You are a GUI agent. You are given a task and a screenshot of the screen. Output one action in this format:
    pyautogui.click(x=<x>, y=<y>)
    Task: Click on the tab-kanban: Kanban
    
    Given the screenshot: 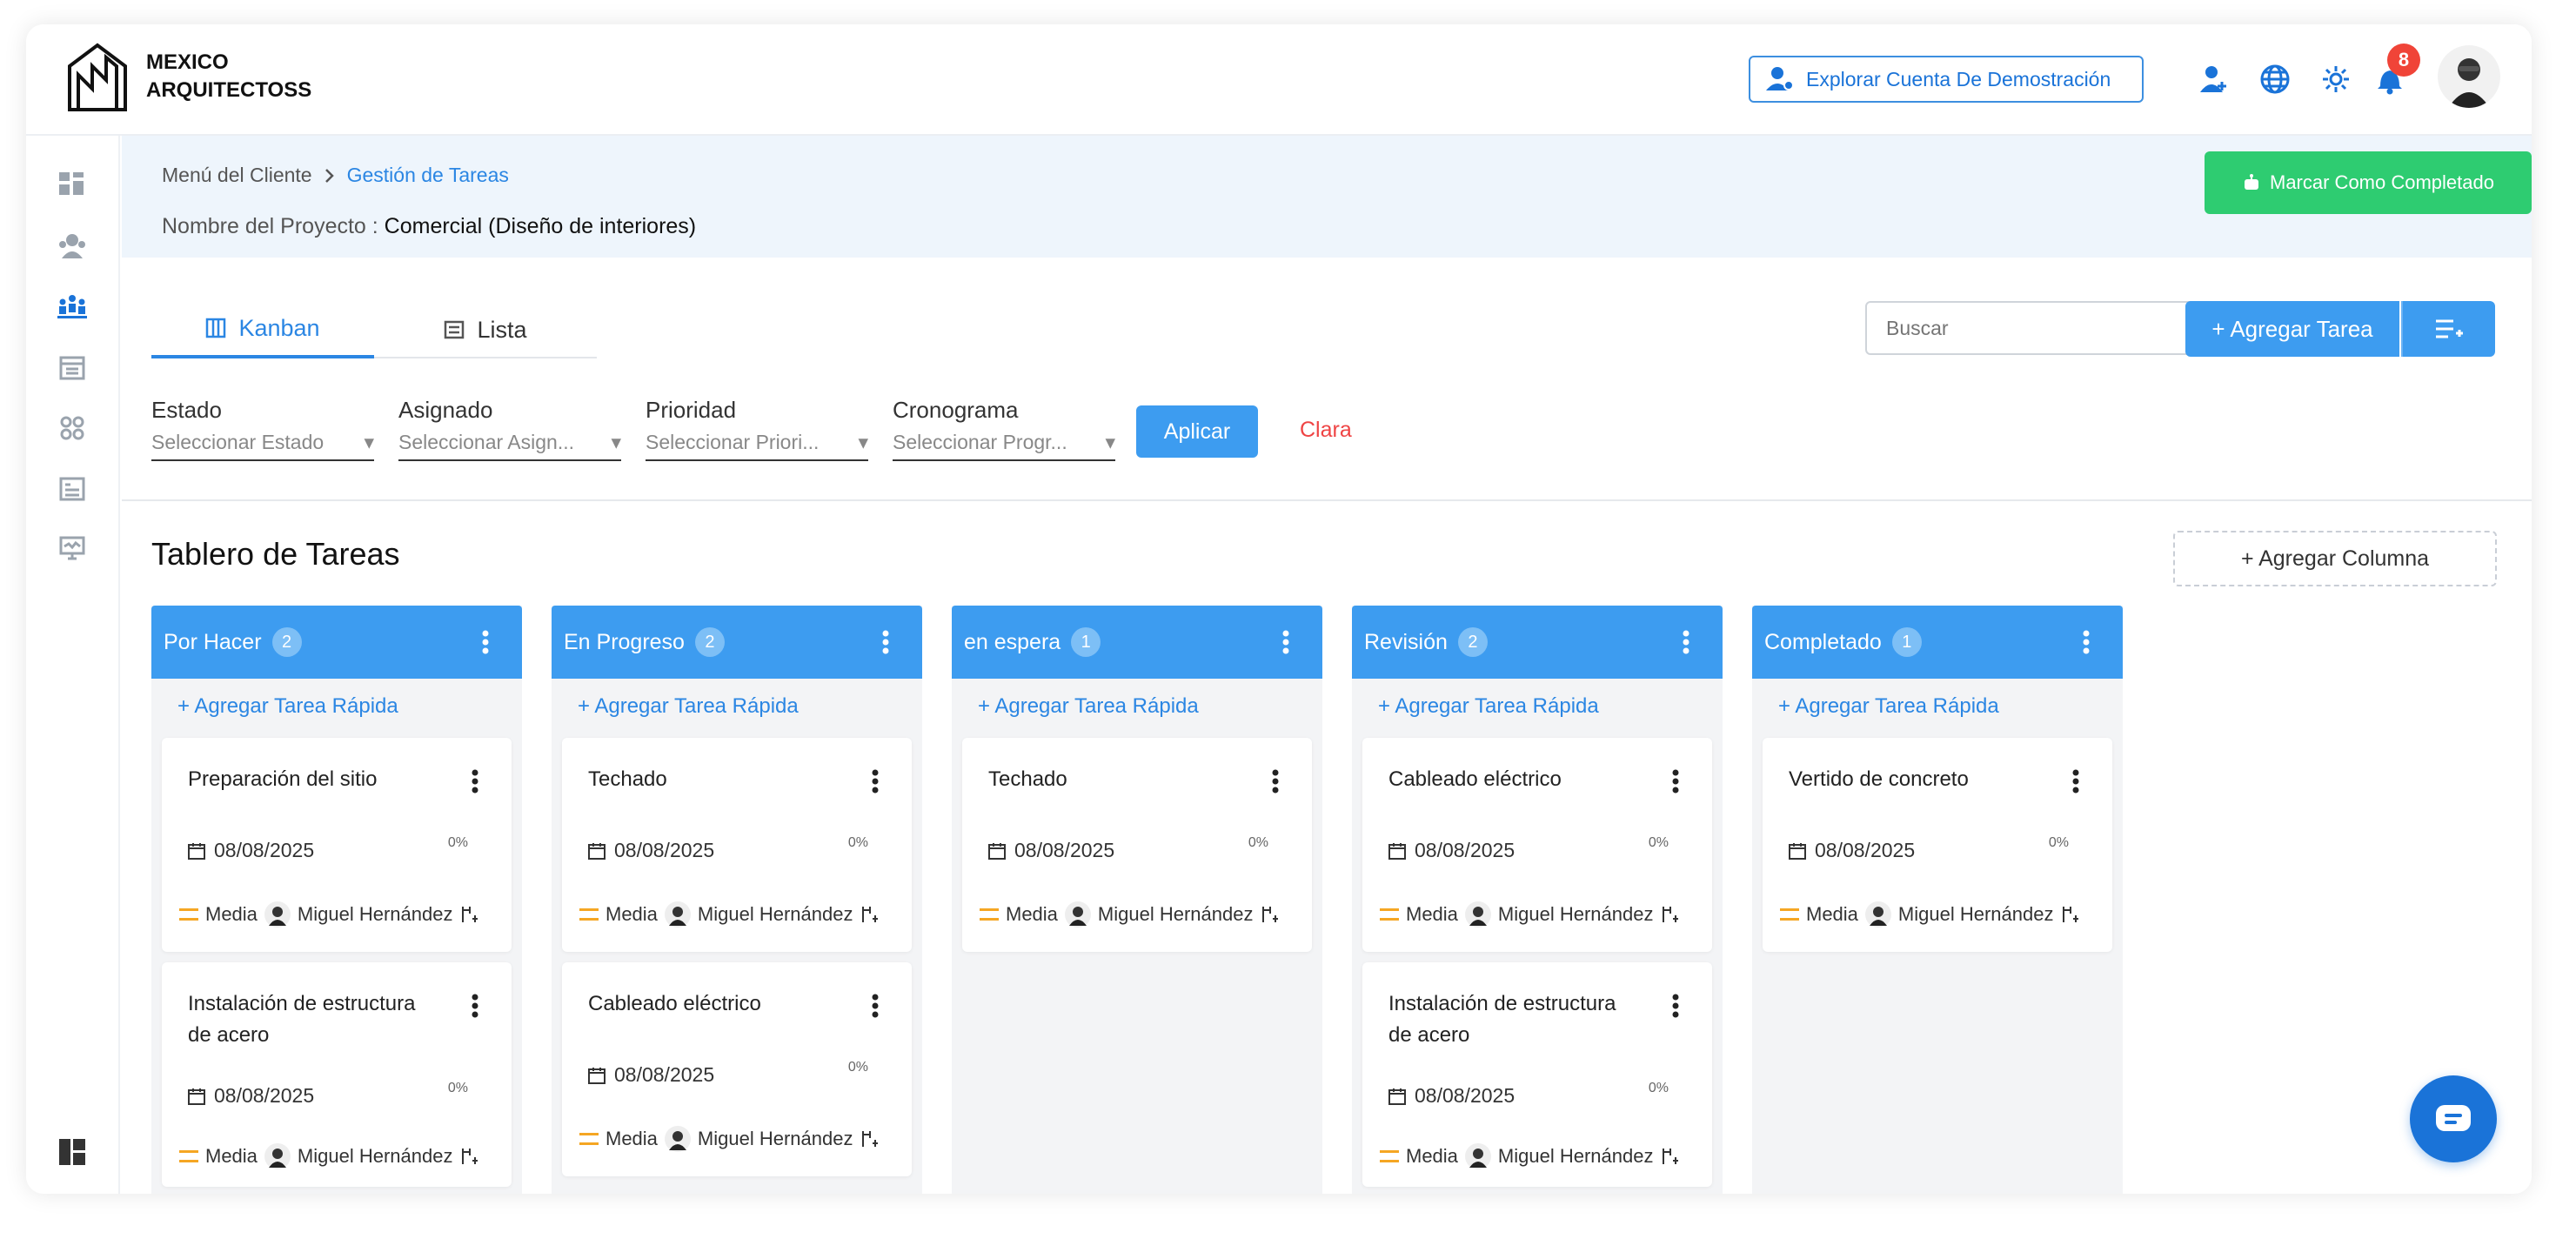 What is the action you would take?
    pyautogui.click(x=262, y=329)
    